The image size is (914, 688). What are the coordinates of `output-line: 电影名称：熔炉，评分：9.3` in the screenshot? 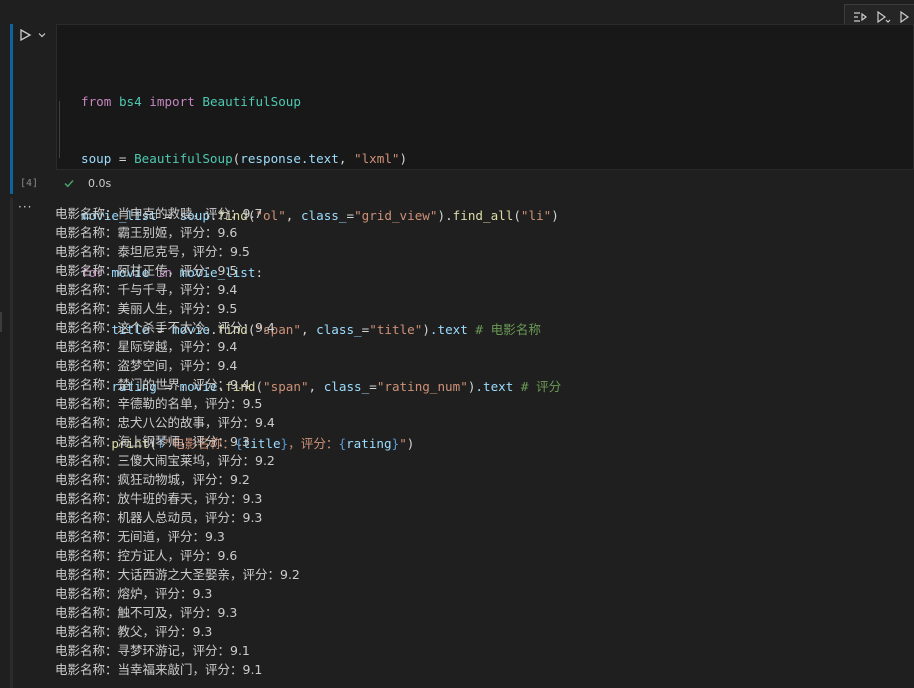 It's located at (134, 593).